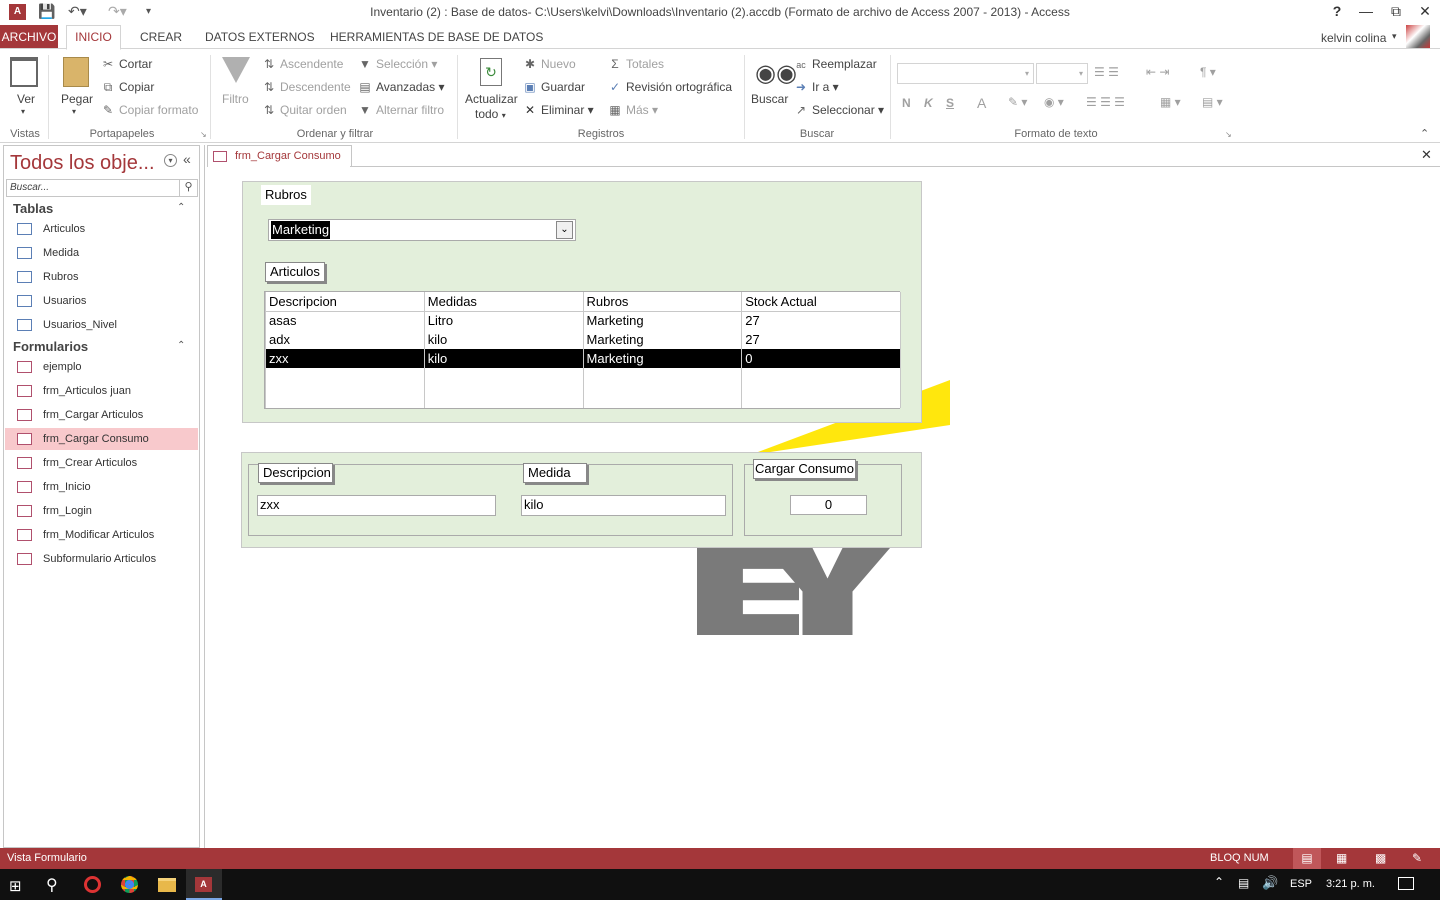 The height and width of the screenshot is (900, 1440). I want to click on nav-form-item: frm_Articulos juan, so click(101, 391).